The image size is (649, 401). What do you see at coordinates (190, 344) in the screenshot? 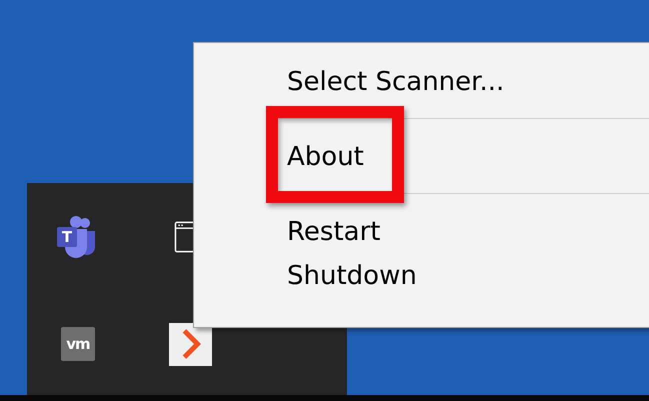
I see `chevron-icon` at bounding box center [190, 344].